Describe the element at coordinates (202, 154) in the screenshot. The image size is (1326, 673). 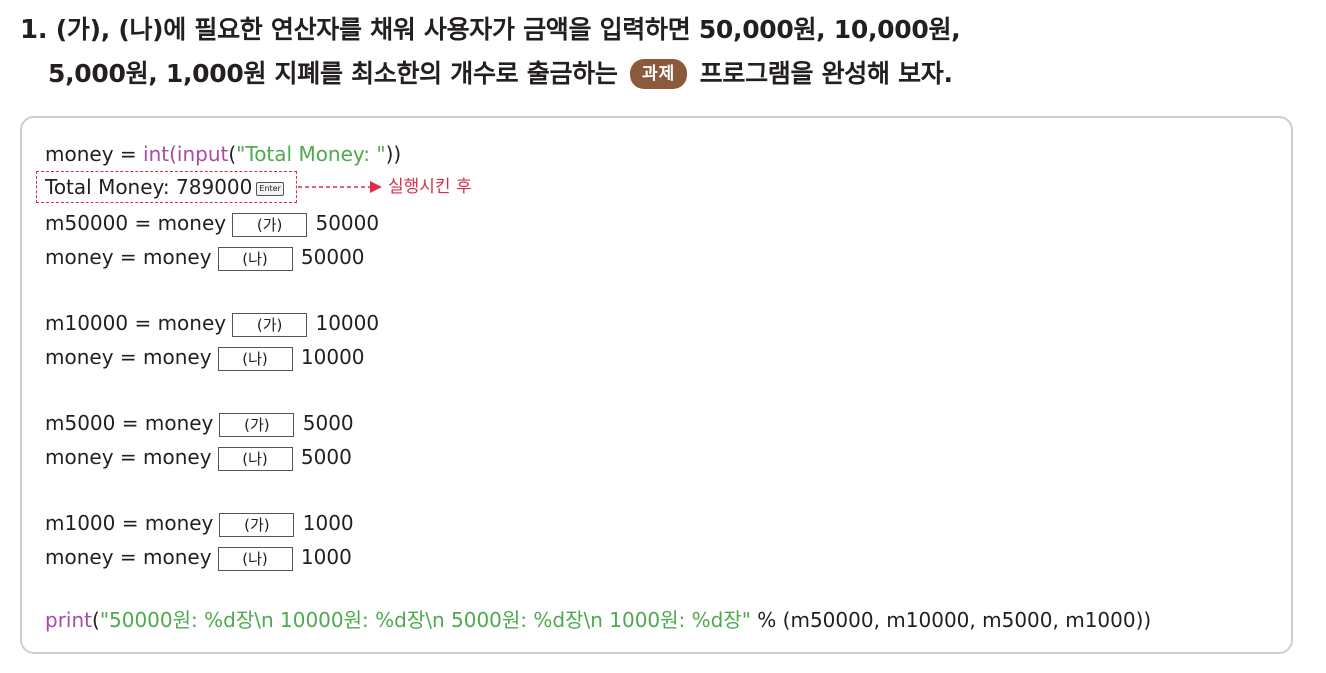
I see `code-input-fn: input` at that location.